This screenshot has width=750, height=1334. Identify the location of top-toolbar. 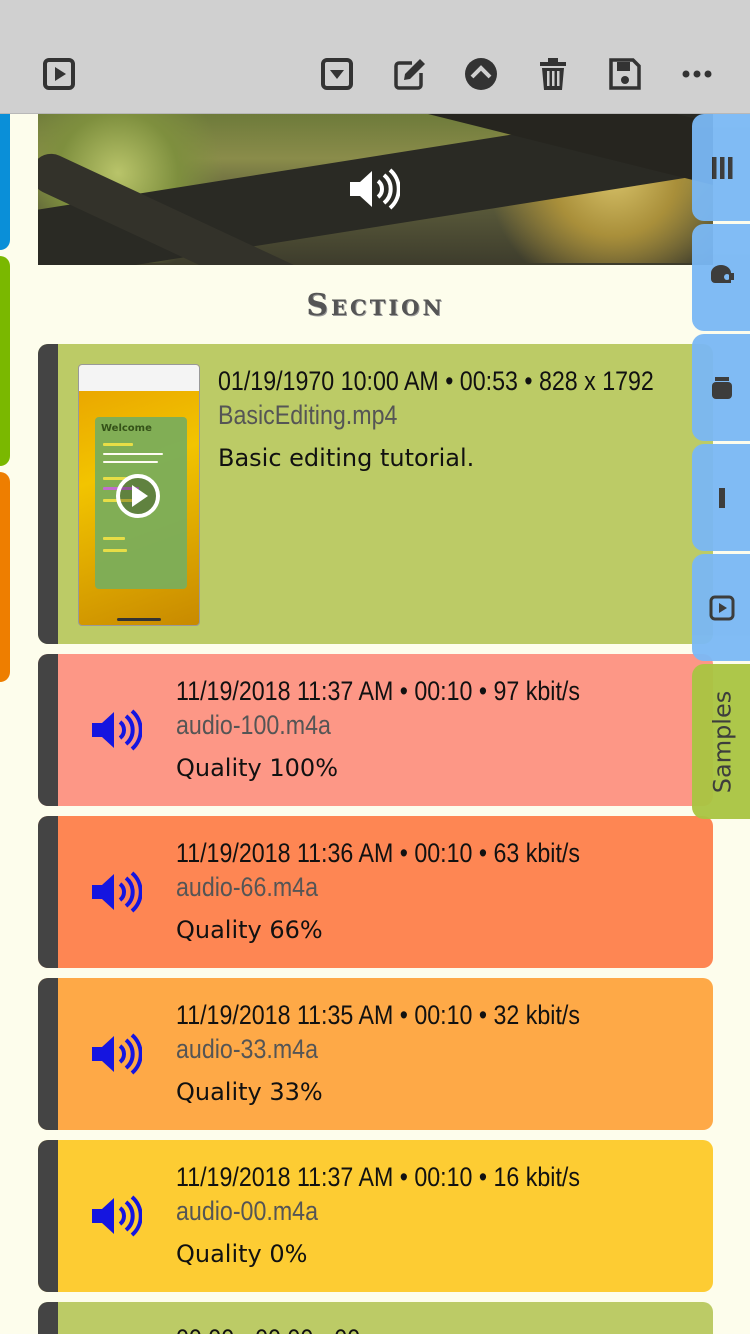
(375, 57).